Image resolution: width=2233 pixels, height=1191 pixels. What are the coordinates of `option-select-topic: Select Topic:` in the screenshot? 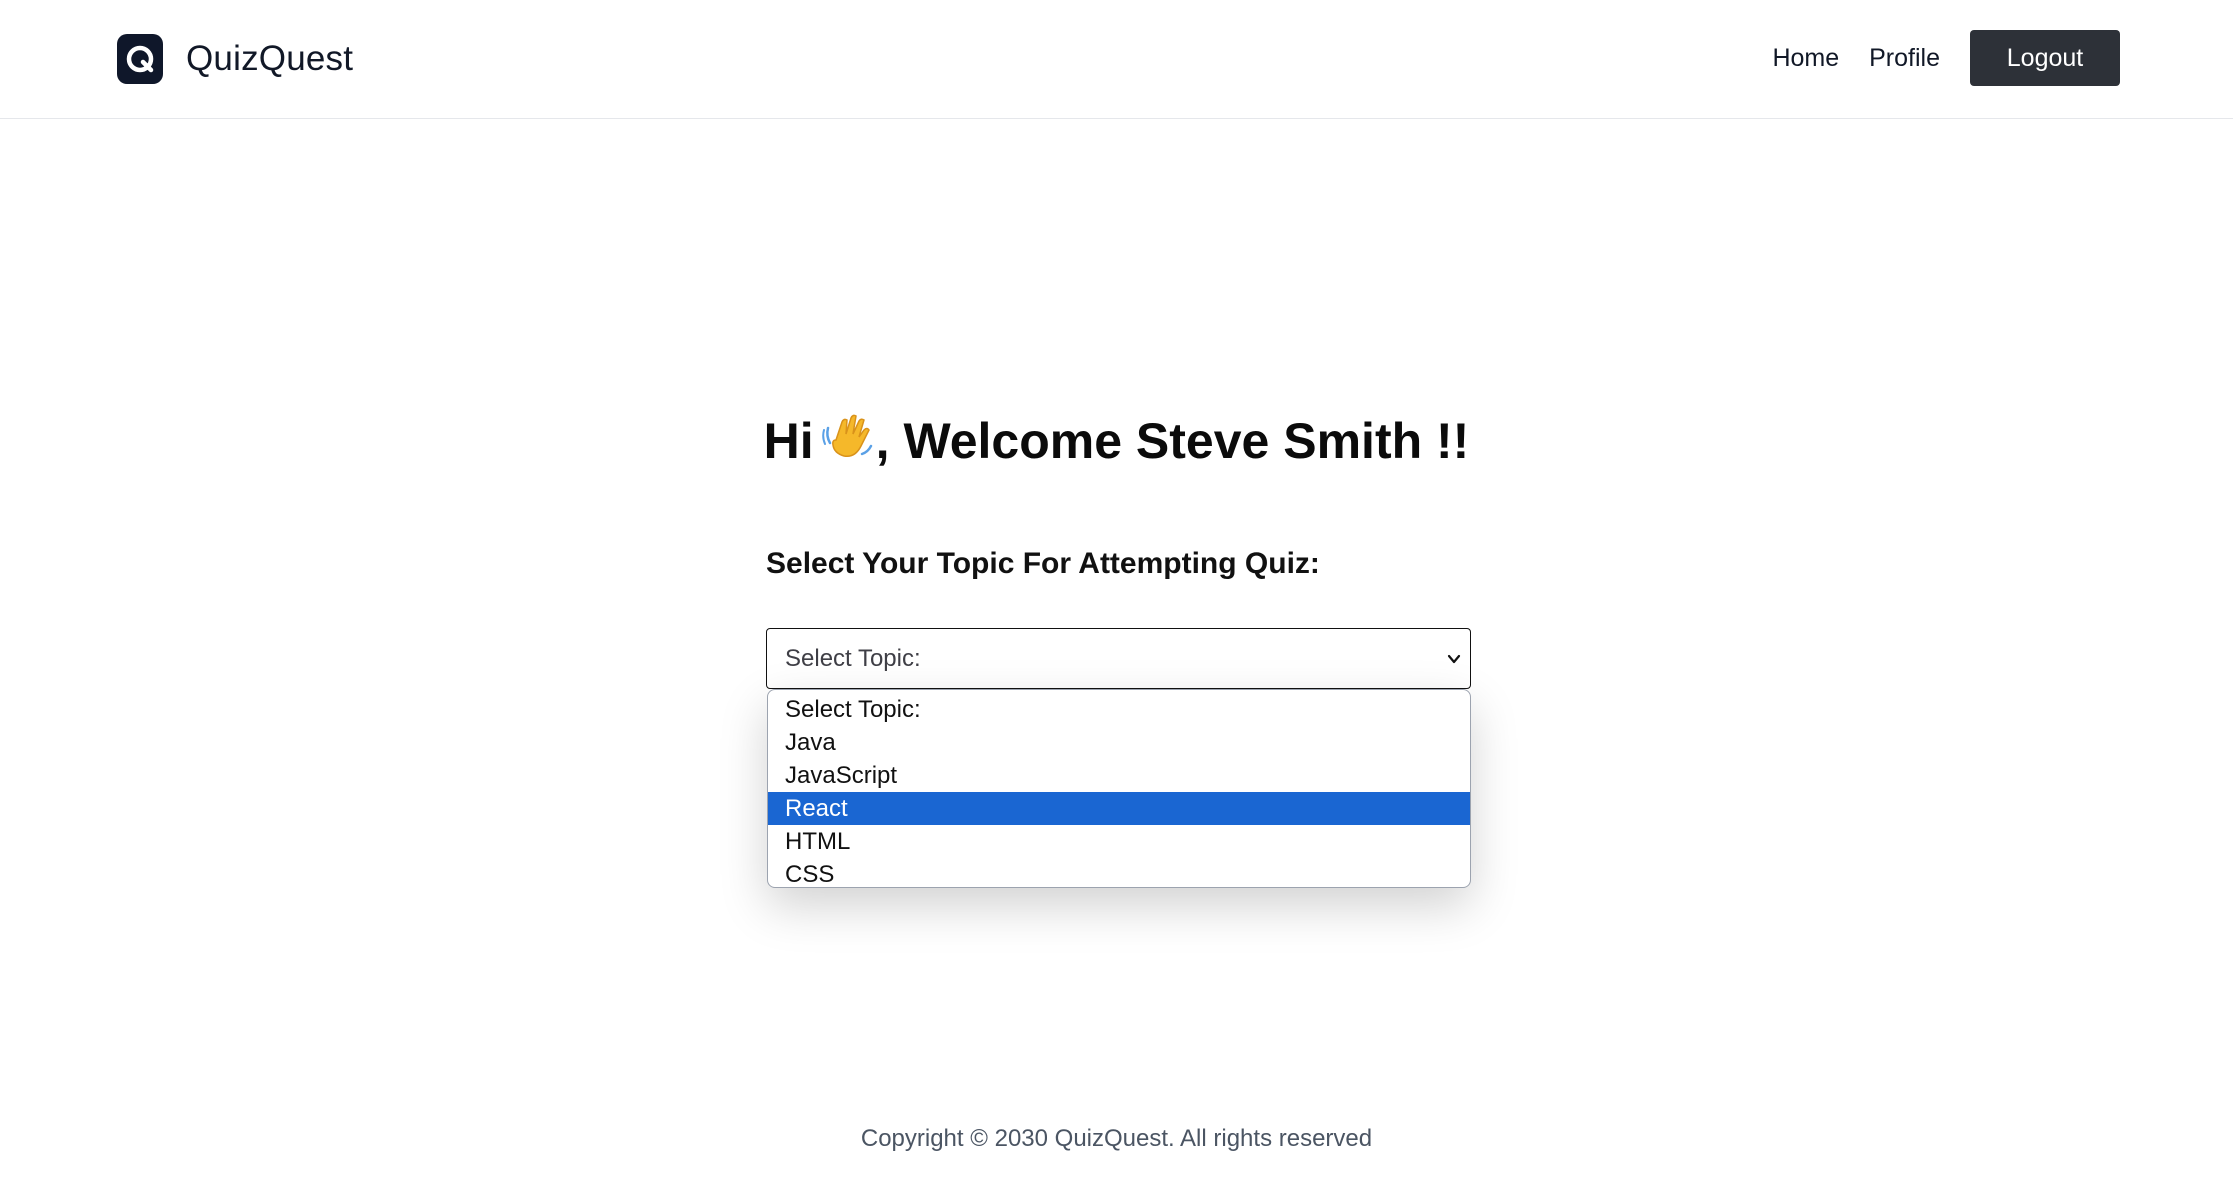 It's located at (1119, 709).